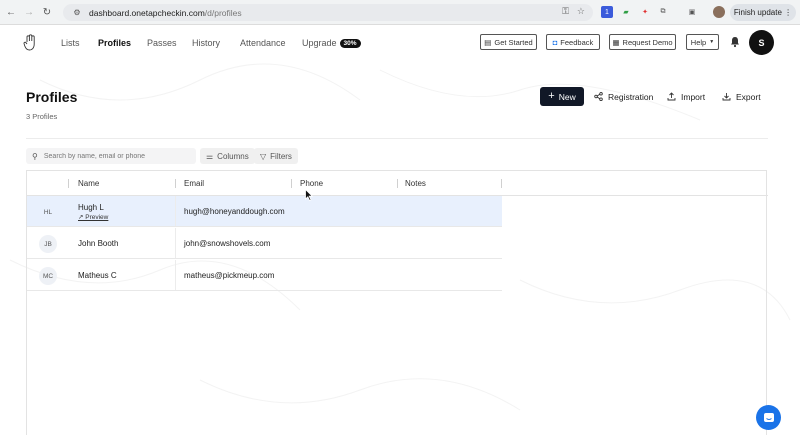 The height and width of the screenshot is (441, 800). Describe the element at coordinates (227, 156) in the screenshot. I see `columns-button: ⚌ Columns` at that location.